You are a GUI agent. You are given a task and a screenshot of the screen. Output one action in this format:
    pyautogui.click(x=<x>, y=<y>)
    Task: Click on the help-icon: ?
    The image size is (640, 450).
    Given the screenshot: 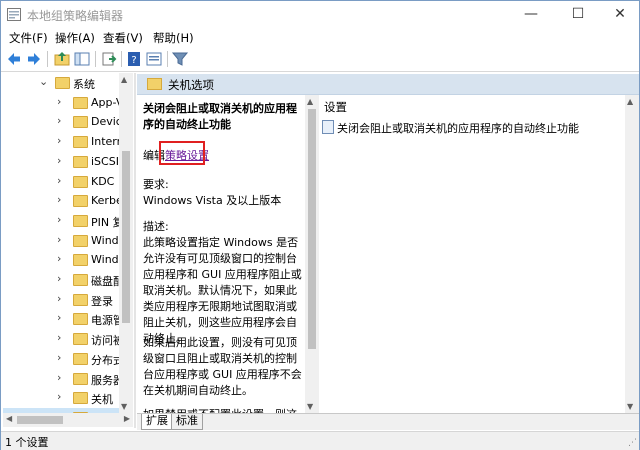 What is the action you would take?
    pyautogui.click(x=134, y=59)
    